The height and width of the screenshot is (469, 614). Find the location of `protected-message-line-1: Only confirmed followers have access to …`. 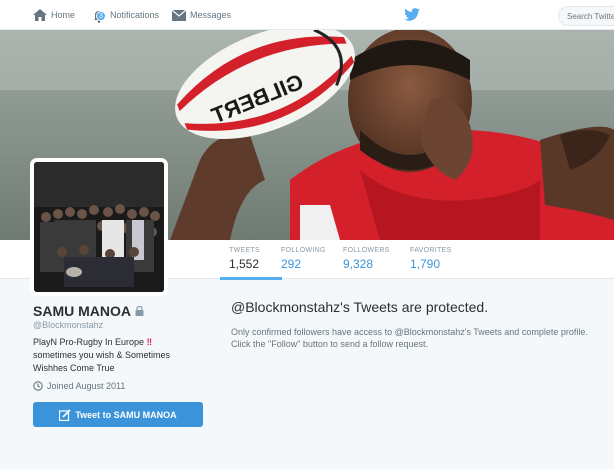

protected-message-line-1: Only confirmed followers have access to … is located at coordinates (409, 332).